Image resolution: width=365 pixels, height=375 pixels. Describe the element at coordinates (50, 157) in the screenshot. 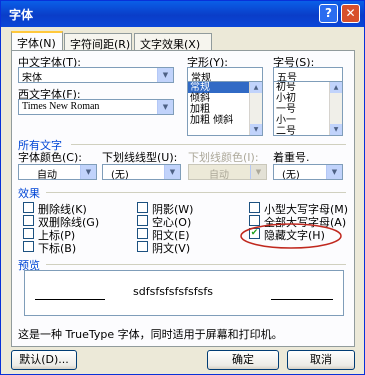

I see `font-color-label: 字体颜色(C):` at that location.